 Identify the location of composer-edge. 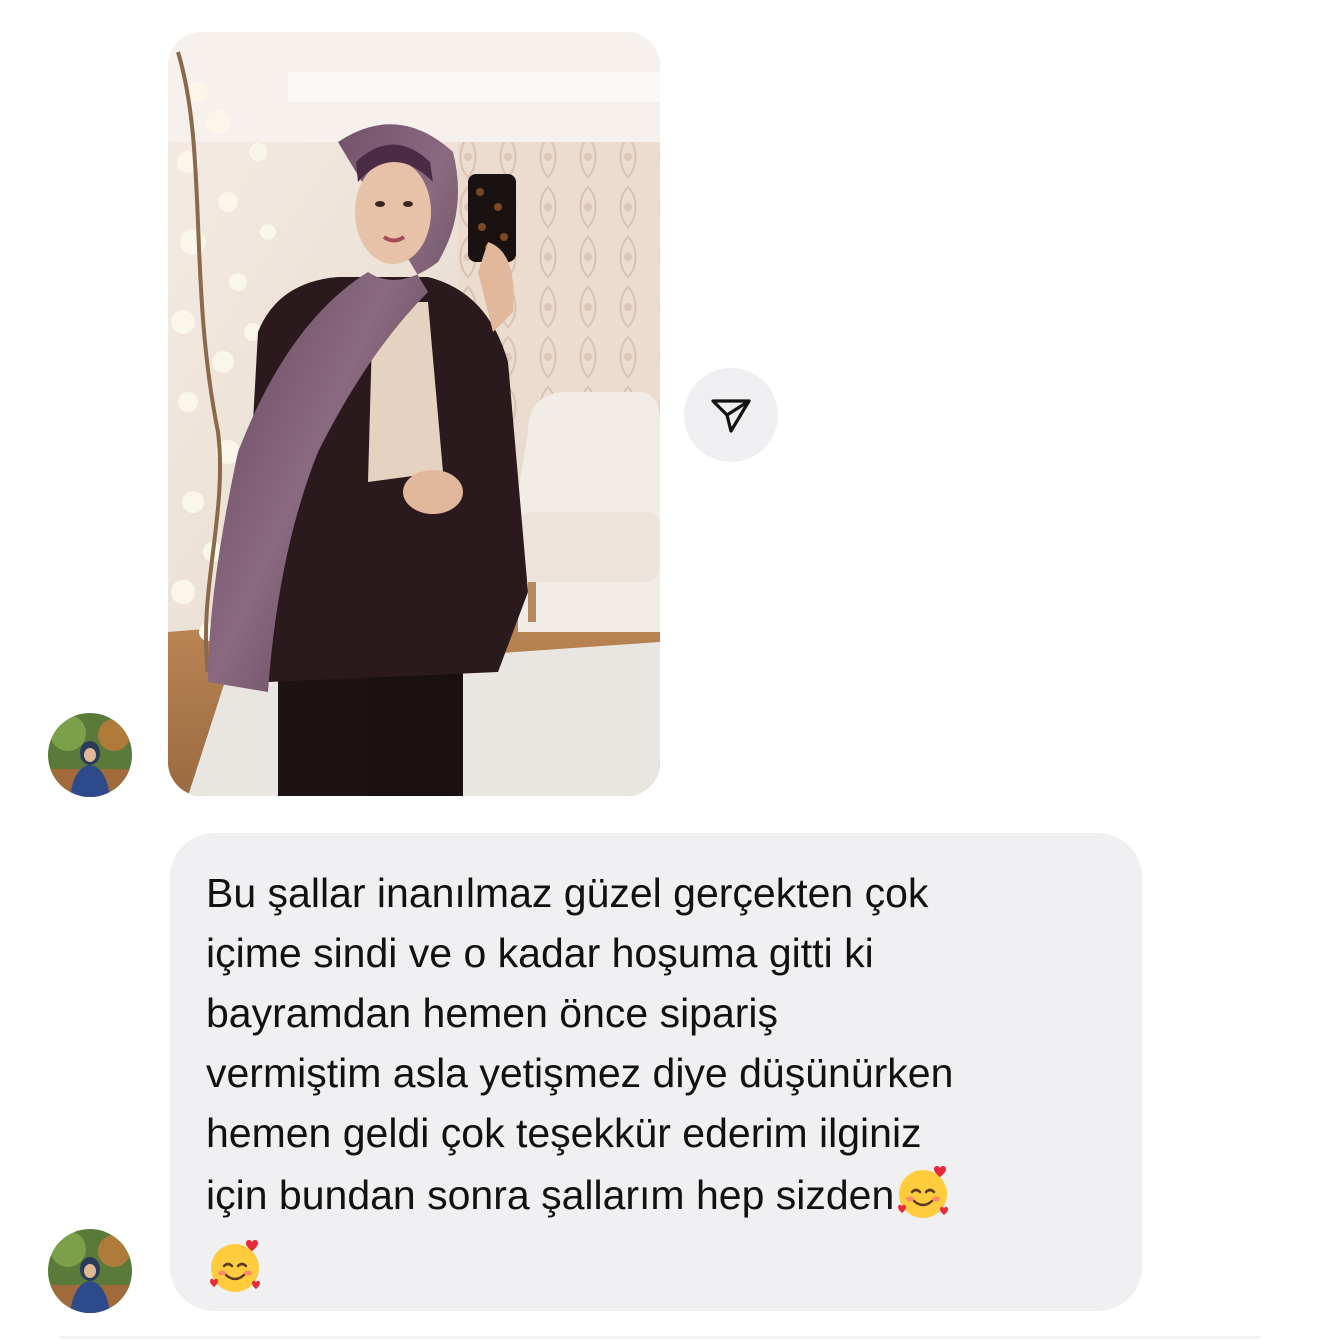
(660, 1337).